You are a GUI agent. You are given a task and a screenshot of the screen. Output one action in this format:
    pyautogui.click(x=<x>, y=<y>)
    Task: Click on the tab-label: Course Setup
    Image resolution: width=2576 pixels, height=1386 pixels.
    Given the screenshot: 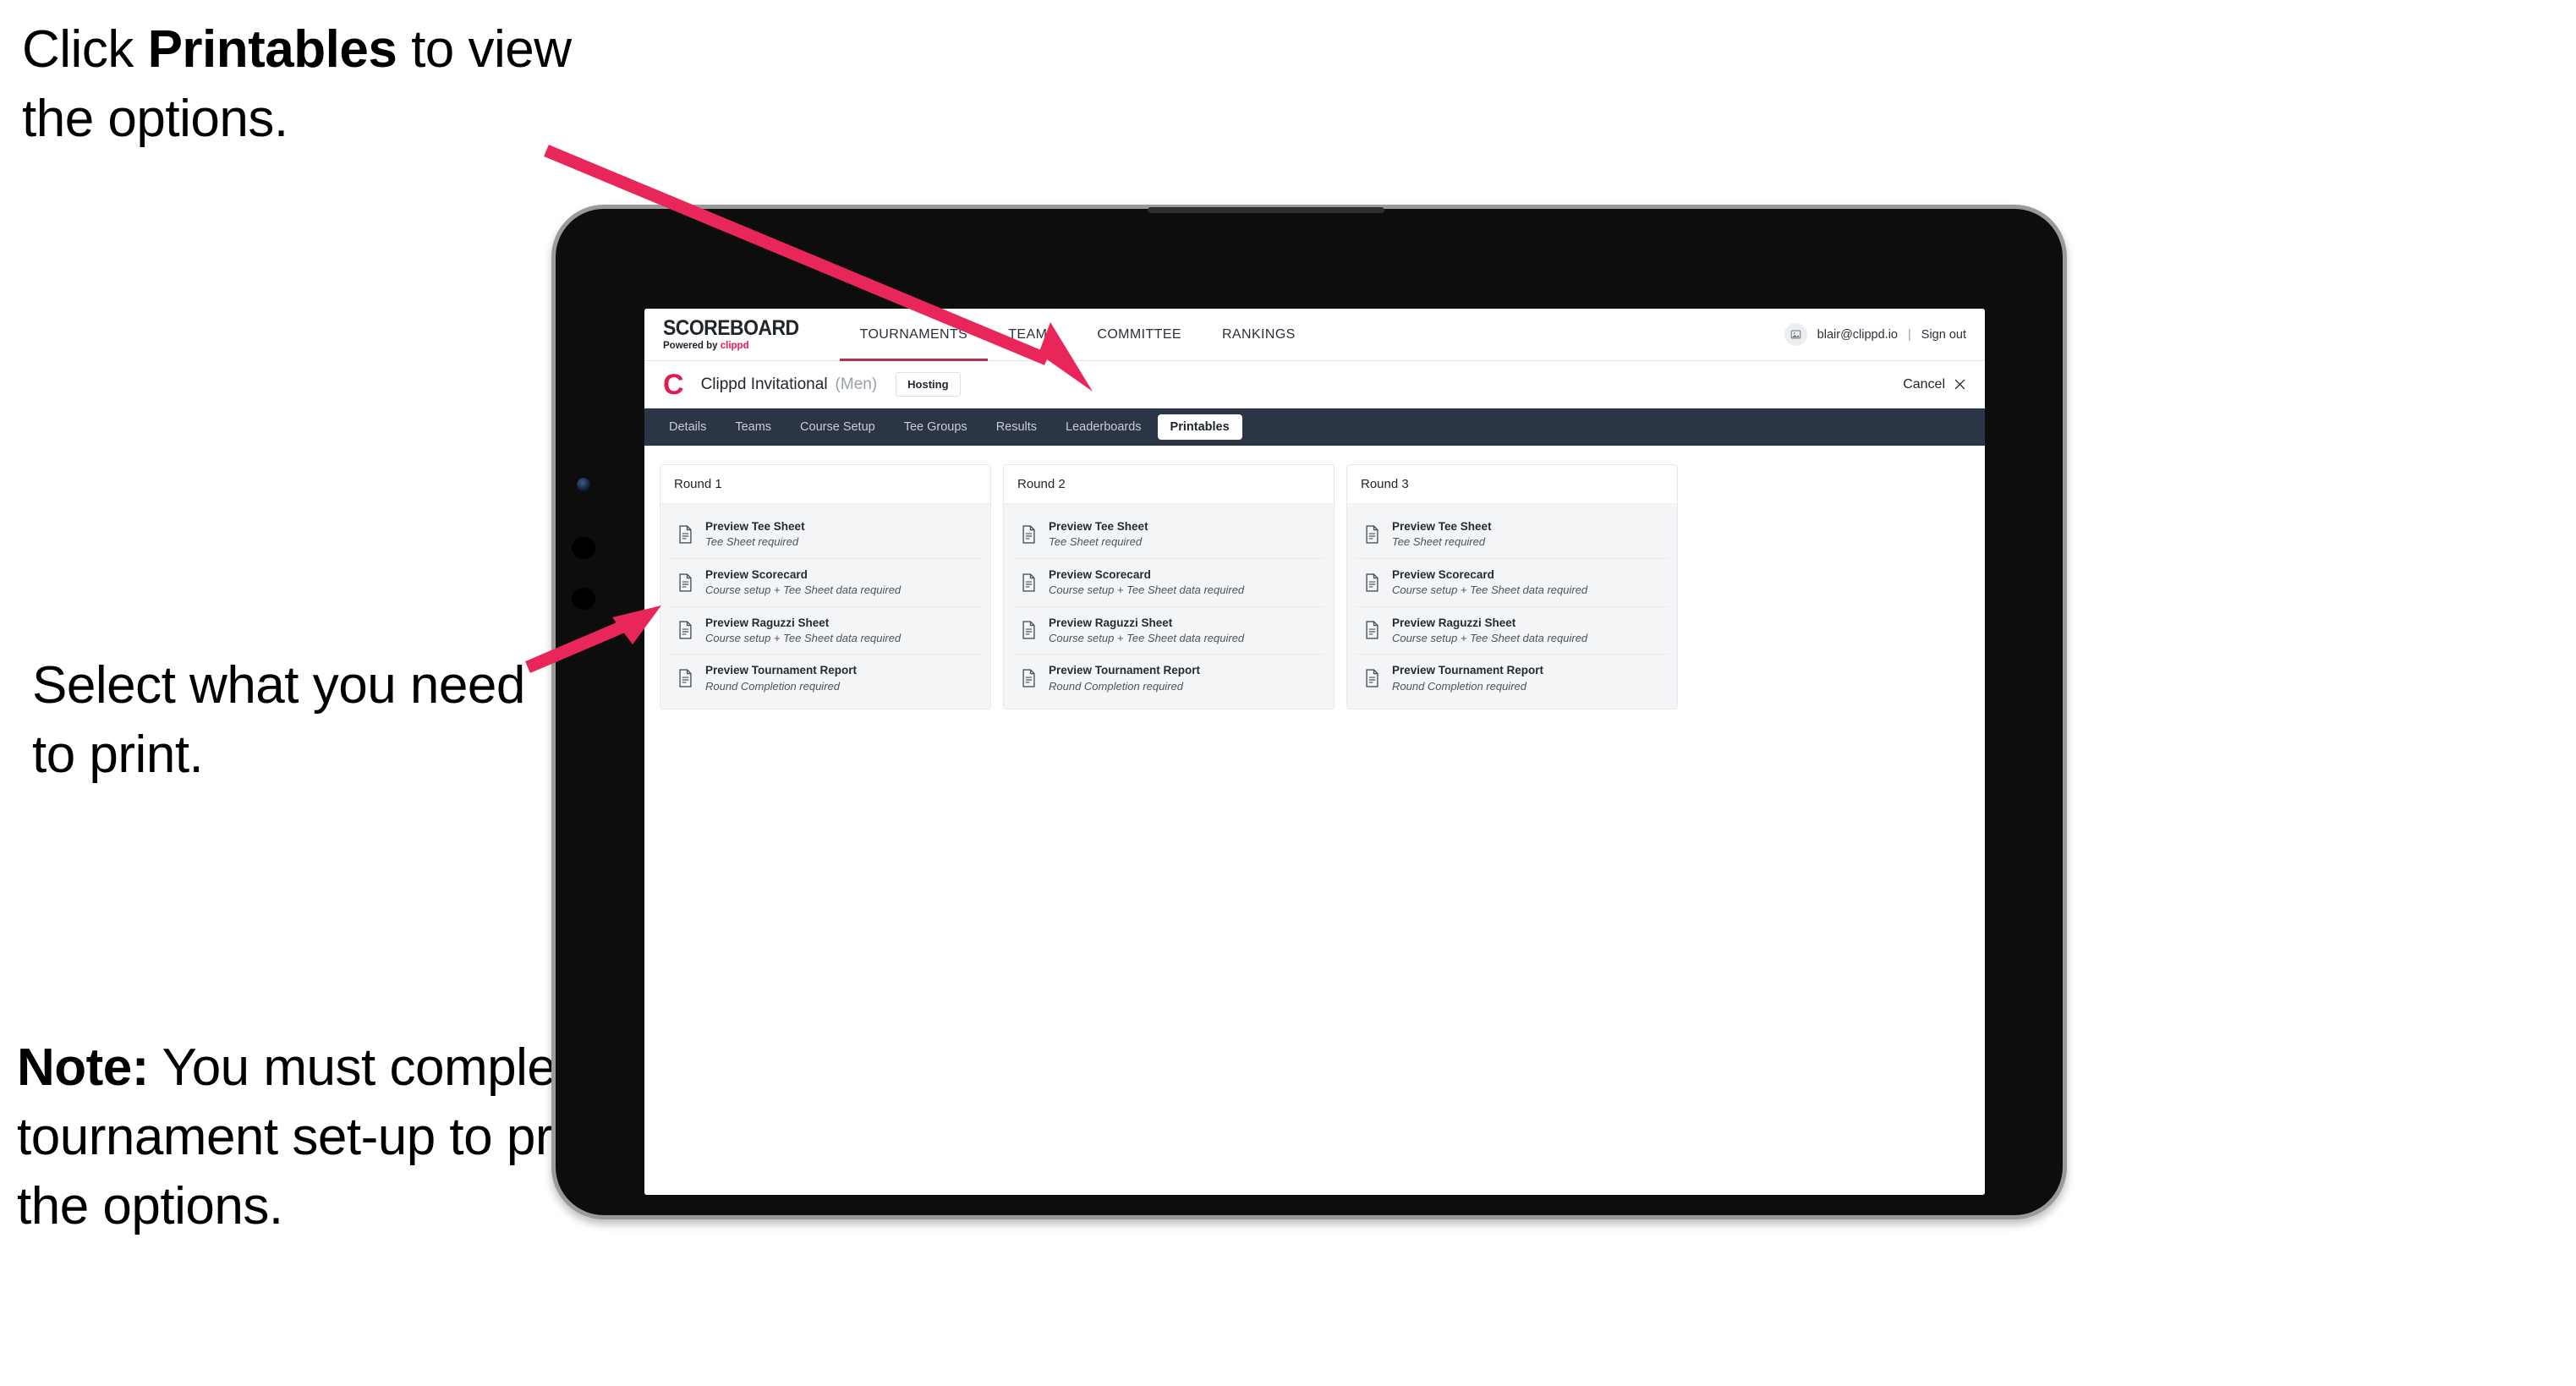 What is the action you would take?
    pyautogui.click(x=837, y=427)
    